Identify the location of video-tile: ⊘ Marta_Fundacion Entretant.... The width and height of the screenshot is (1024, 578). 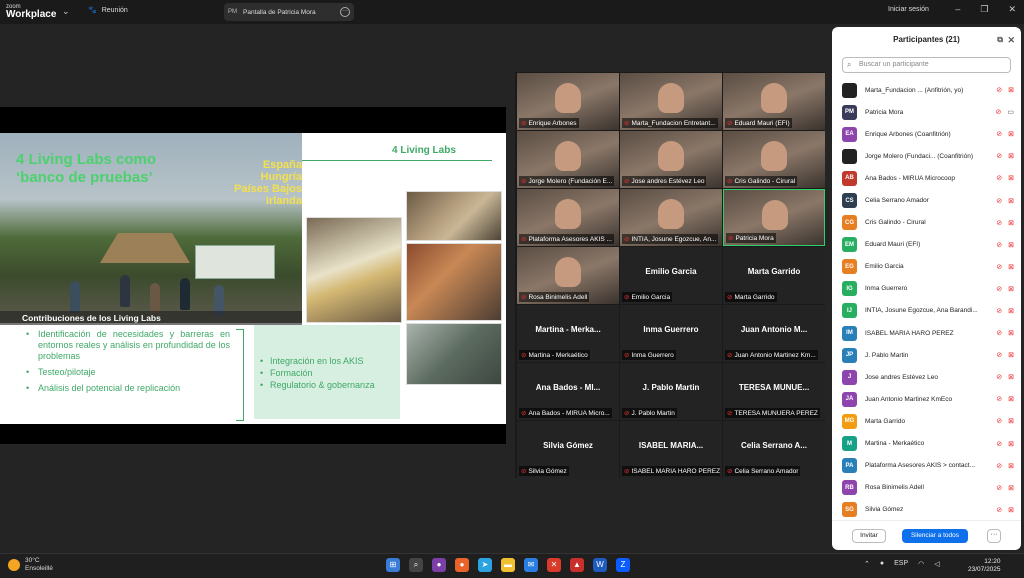
(671, 101).